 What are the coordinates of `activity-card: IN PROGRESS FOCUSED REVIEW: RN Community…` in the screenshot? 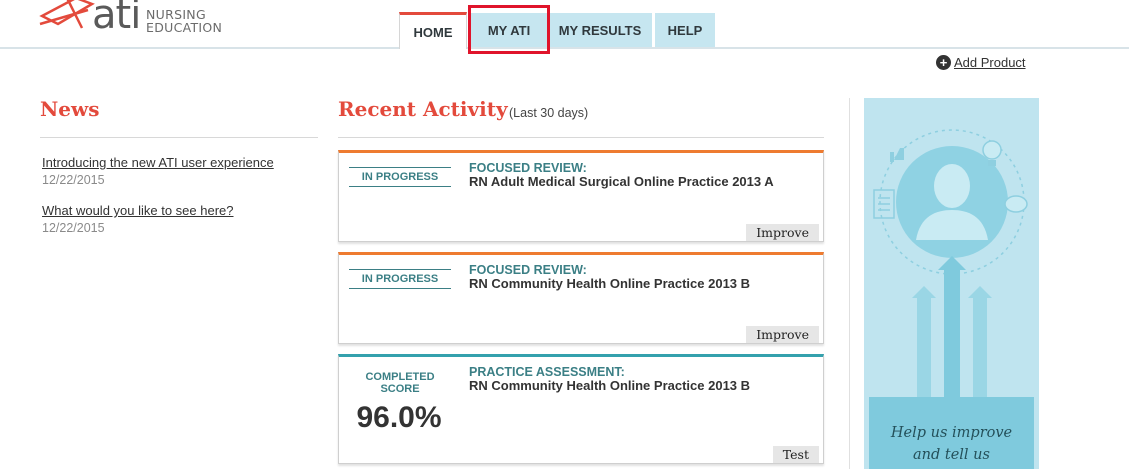 It's located at (581, 298).